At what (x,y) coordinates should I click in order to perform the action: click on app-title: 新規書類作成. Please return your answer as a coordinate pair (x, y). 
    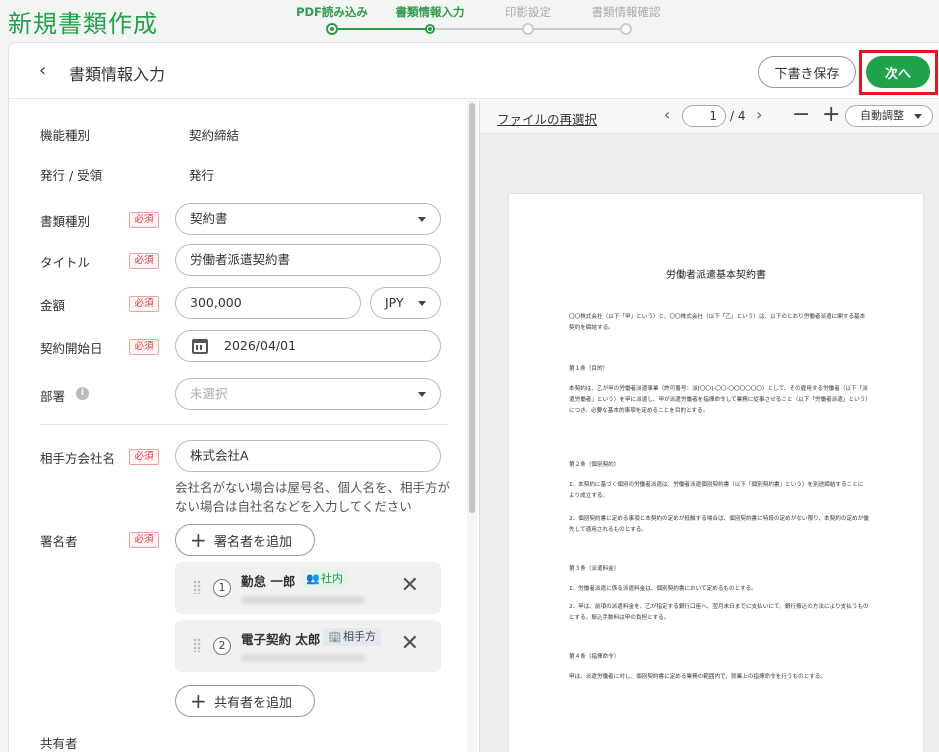
    Looking at the image, I should click on (83, 24).